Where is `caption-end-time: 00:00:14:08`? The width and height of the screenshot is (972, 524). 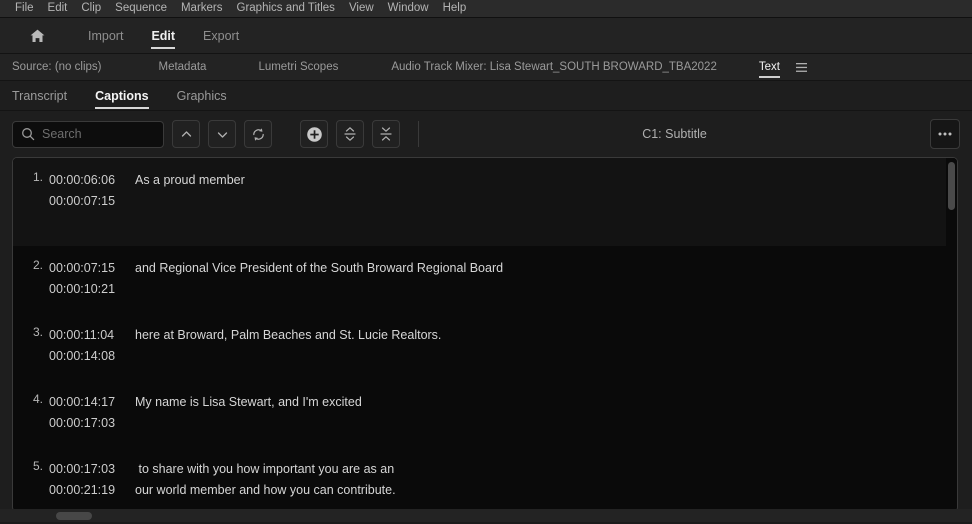
caption-end-time: 00:00:14:08 is located at coordinates (92, 356).